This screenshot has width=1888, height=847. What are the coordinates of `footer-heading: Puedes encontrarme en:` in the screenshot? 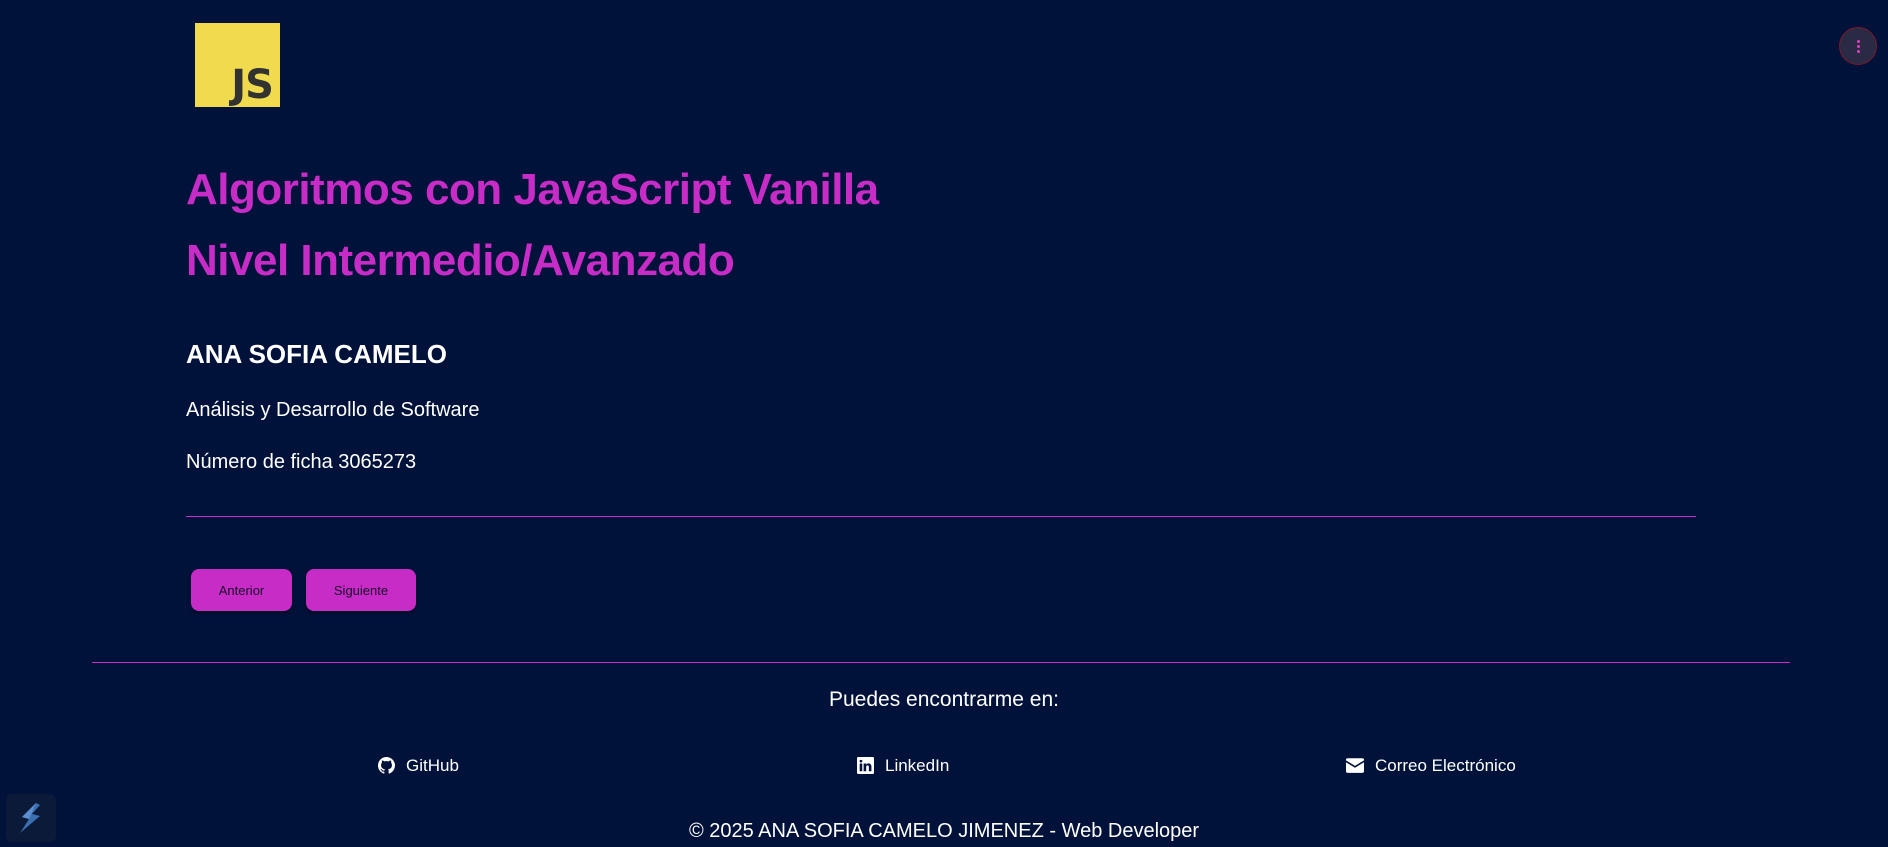 It's located at (944, 699).